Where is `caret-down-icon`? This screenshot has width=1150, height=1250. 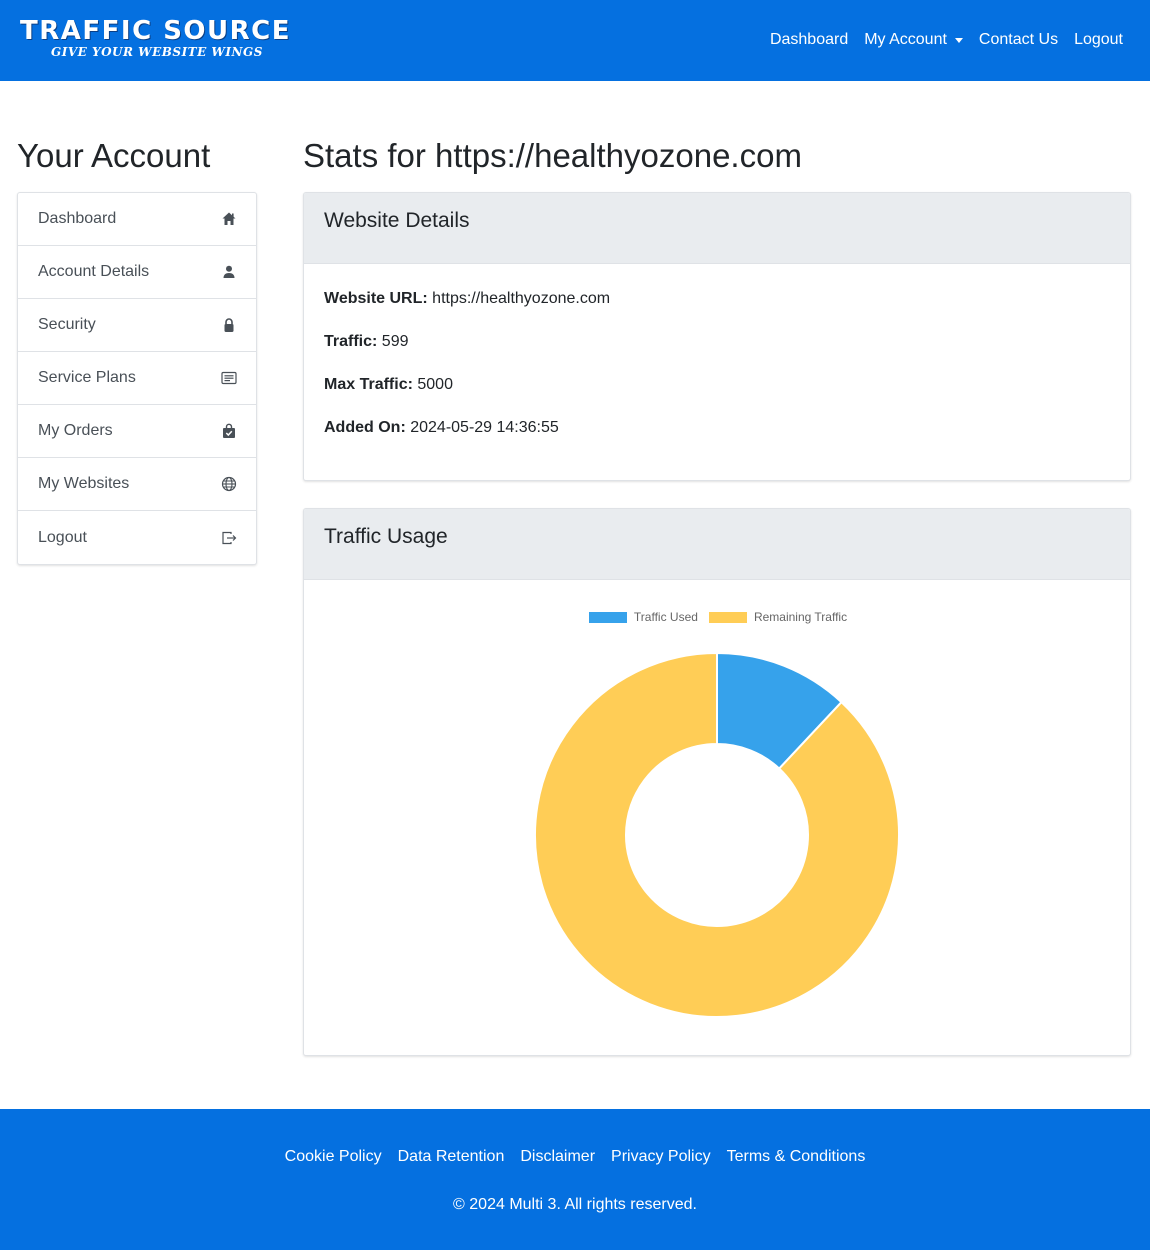
caret-down-icon is located at coordinates (958, 40).